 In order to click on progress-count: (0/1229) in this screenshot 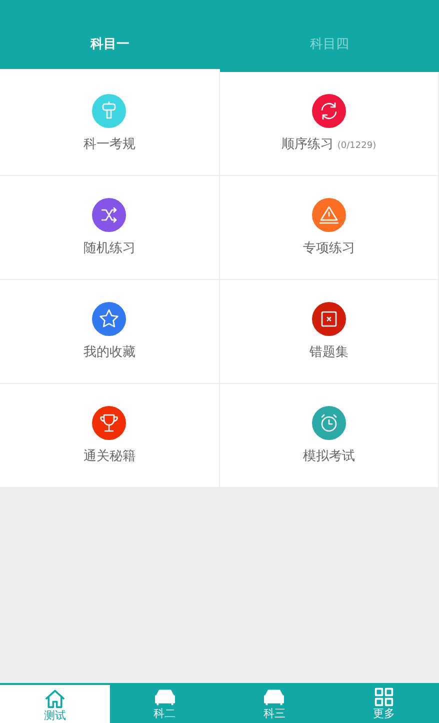, I will do `click(356, 146)`.